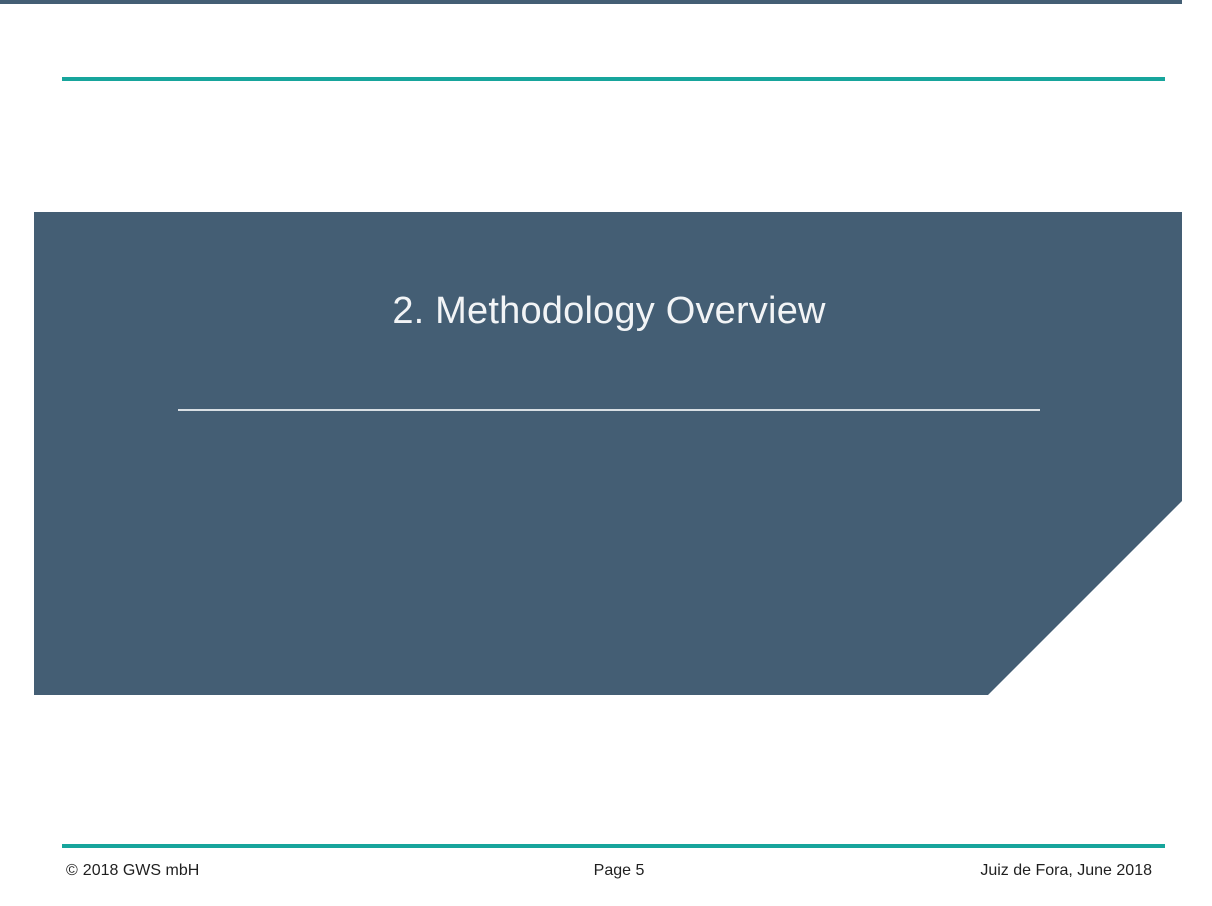 This screenshot has width=1212, height=906. I want to click on title-underline, so click(609, 410).